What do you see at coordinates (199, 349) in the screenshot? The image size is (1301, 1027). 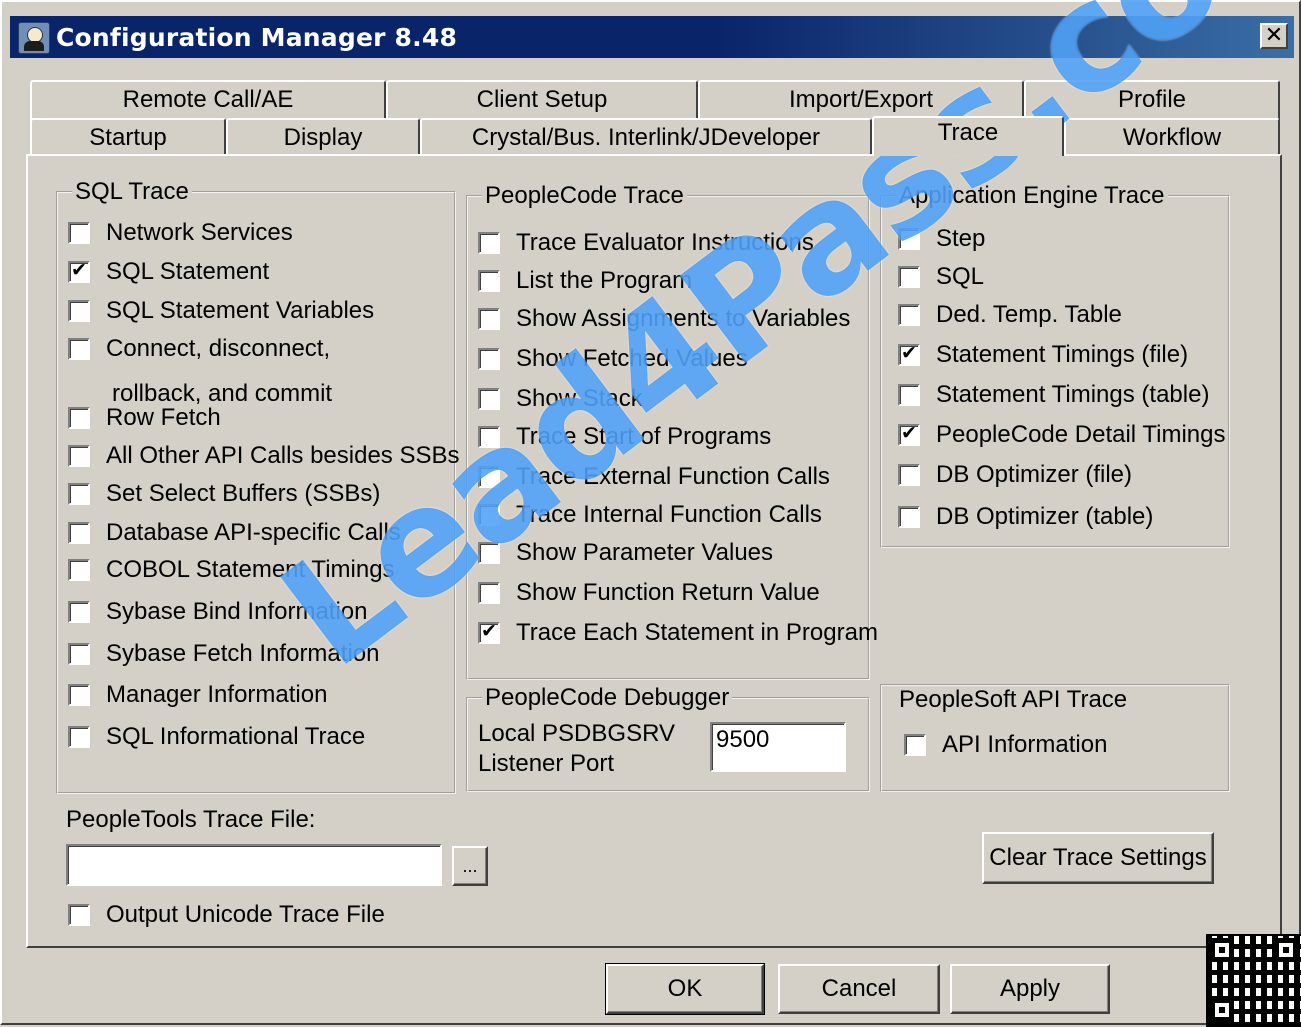 I see `sql-trace-connect-disconnect-checkbox: Connect, disconnect,` at bounding box center [199, 349].